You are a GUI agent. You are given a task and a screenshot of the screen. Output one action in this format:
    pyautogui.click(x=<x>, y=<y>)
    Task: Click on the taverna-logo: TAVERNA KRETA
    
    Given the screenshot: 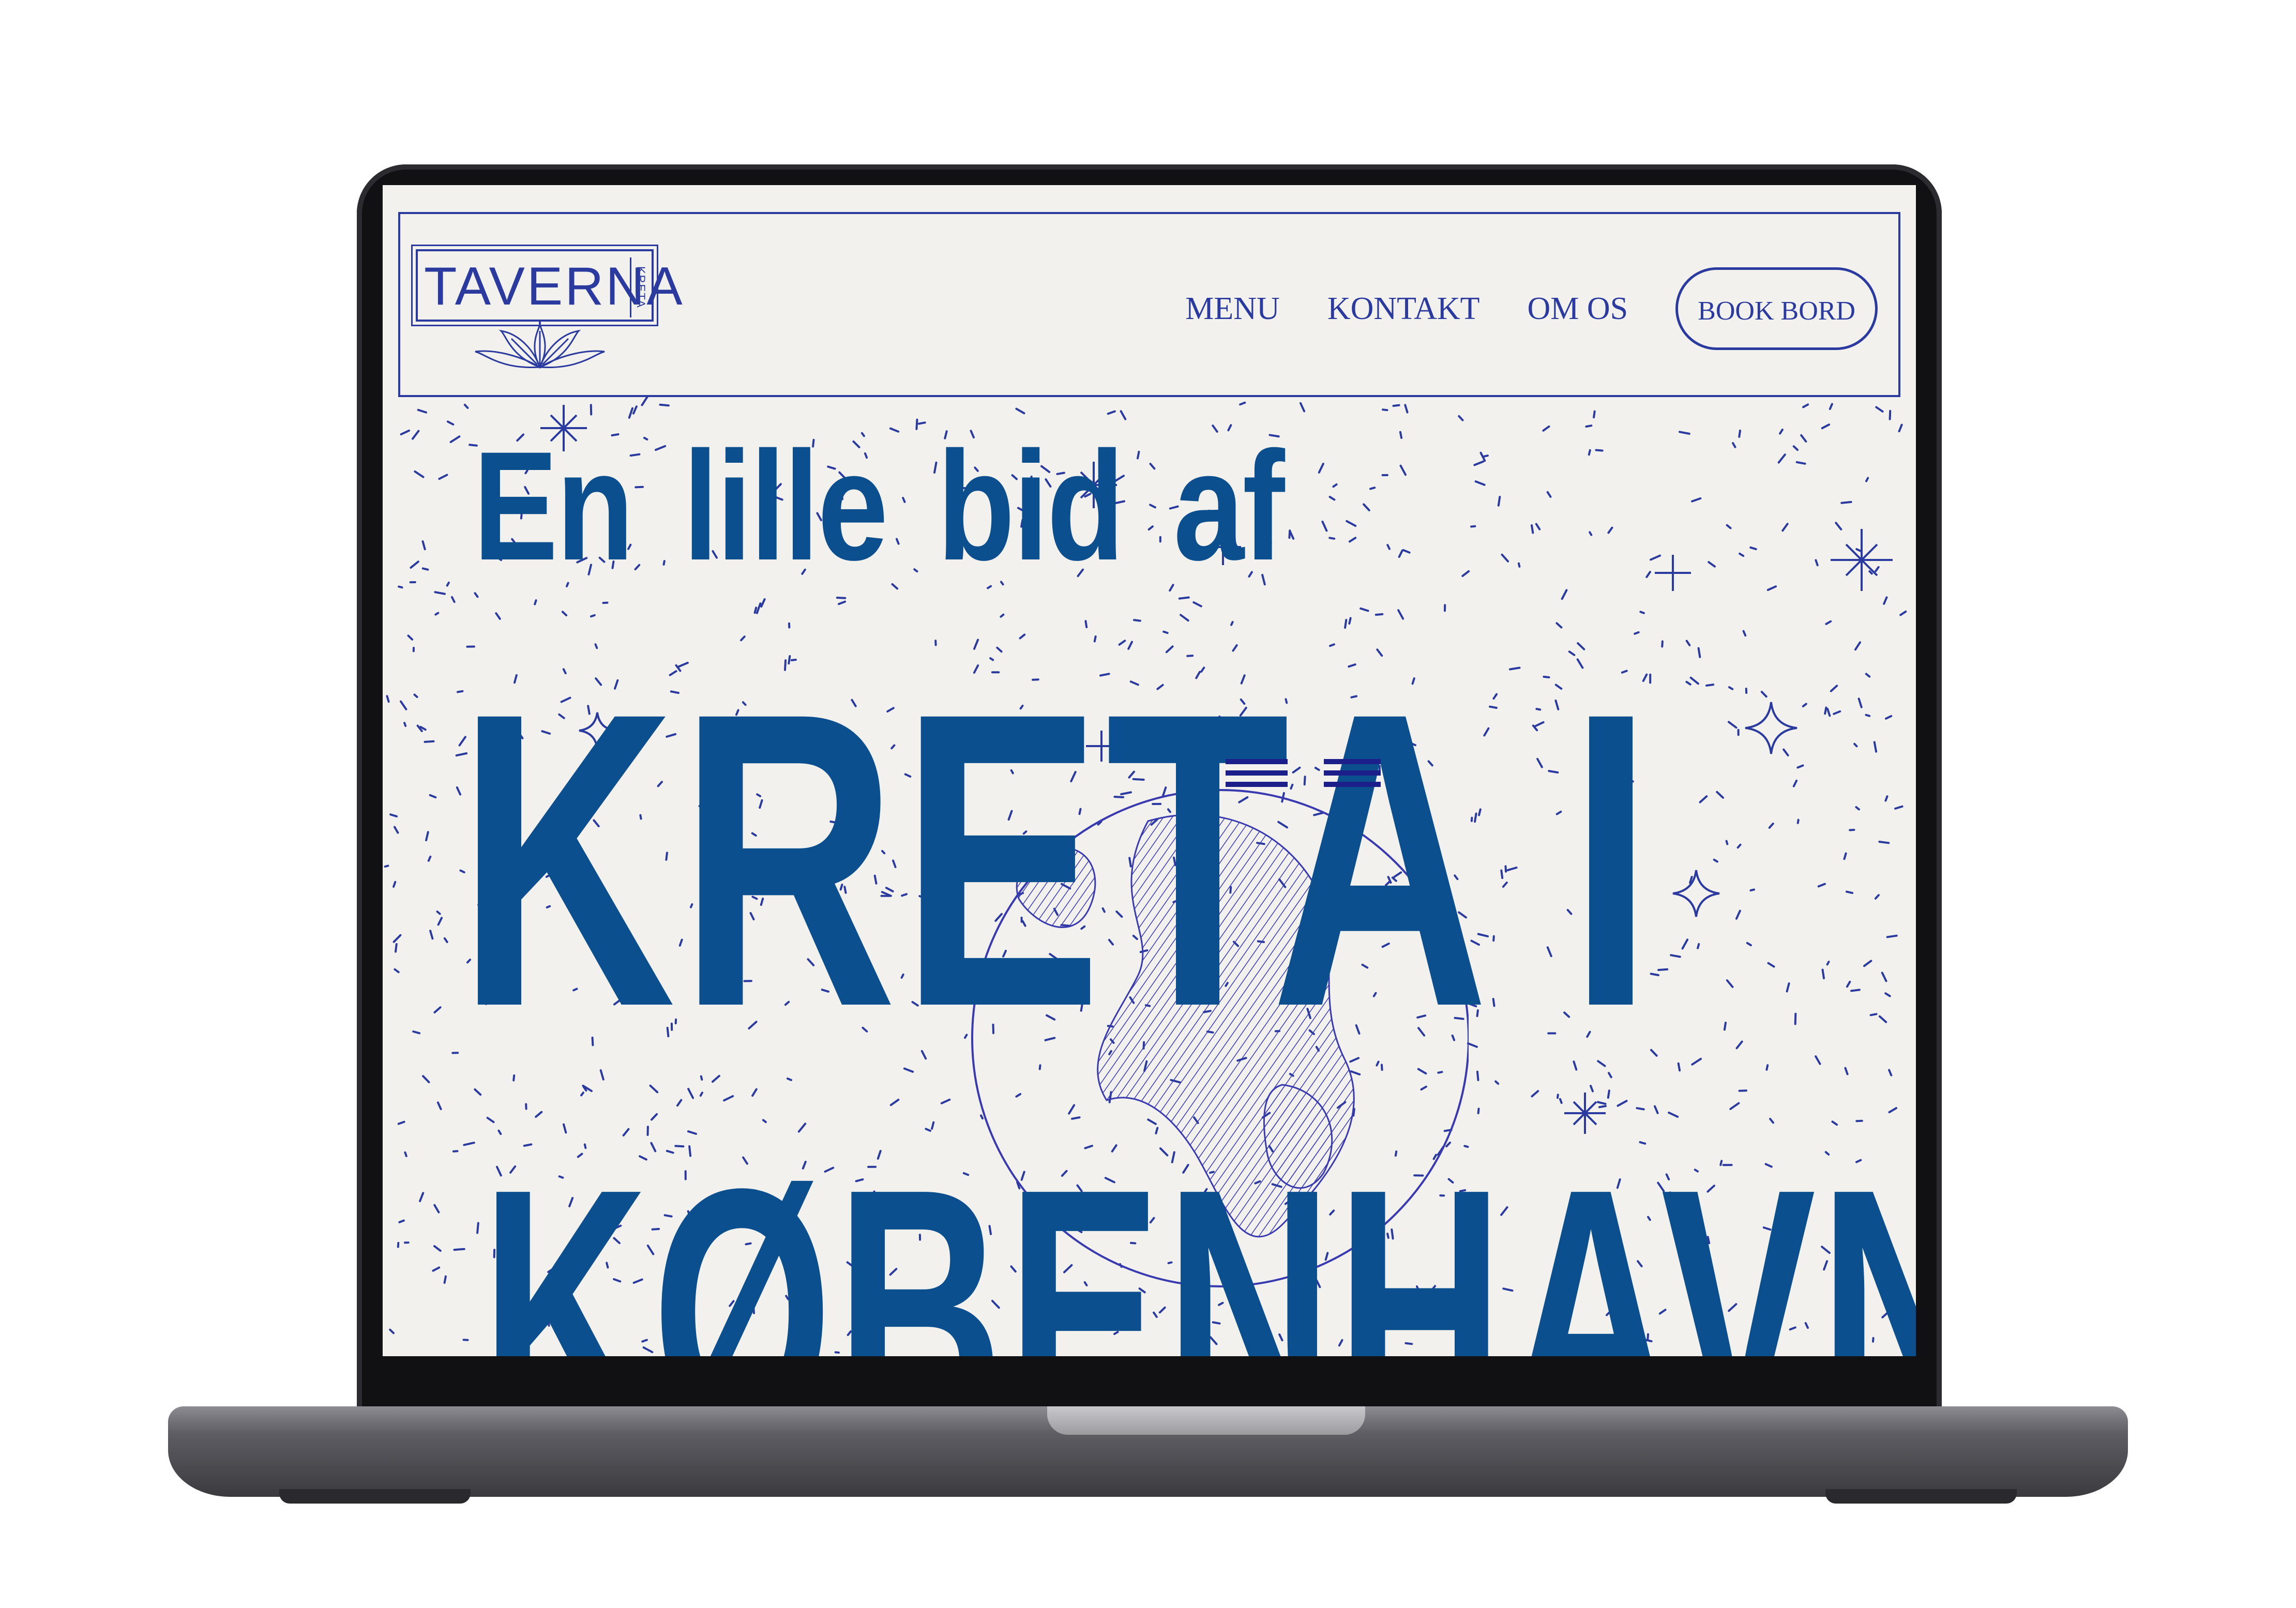 What is the action you would take?
    pyautogui.click(x=547, y=307)
    